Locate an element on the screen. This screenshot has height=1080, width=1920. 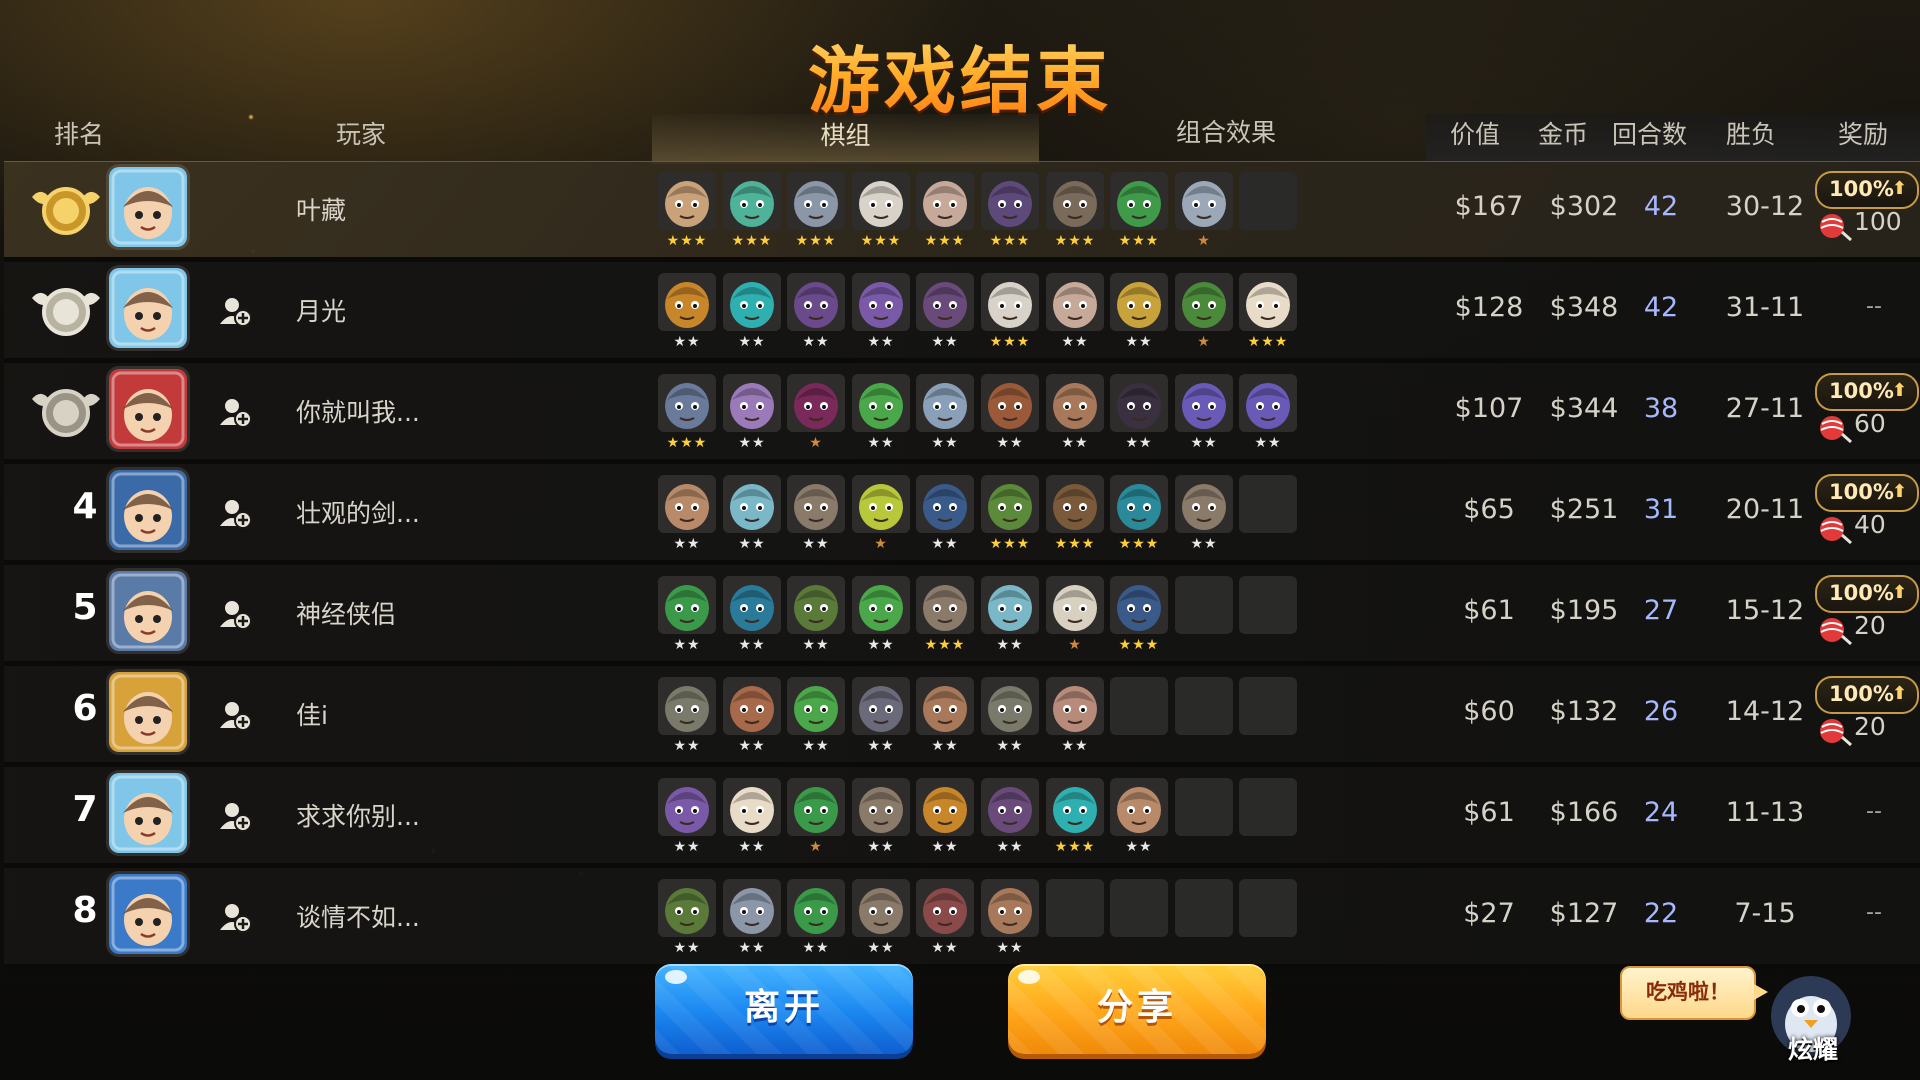
show-off-label: 炫耀 is located at coordinates (1813, 1048).